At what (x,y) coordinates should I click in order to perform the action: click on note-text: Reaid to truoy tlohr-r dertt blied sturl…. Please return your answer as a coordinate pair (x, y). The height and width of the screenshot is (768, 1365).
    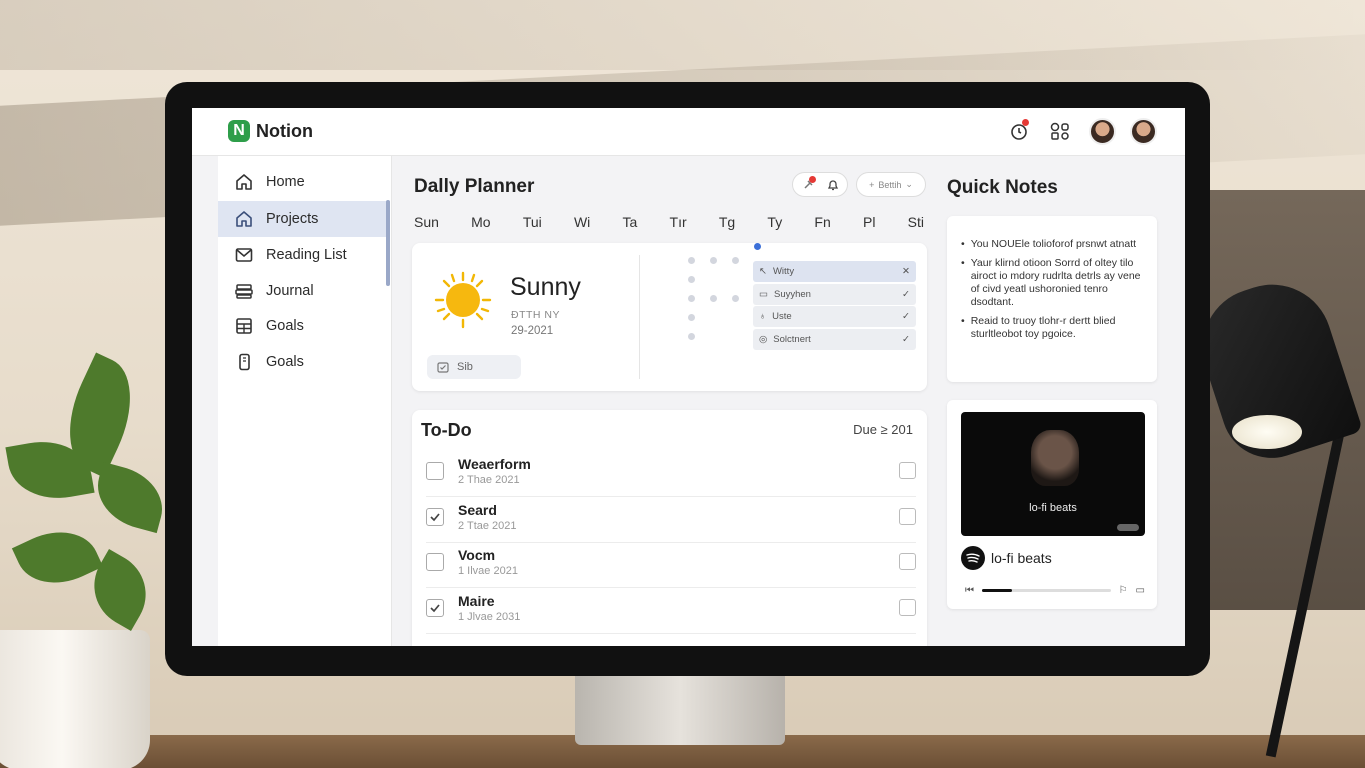
    Looking at the image, I should click on (1043, 327).